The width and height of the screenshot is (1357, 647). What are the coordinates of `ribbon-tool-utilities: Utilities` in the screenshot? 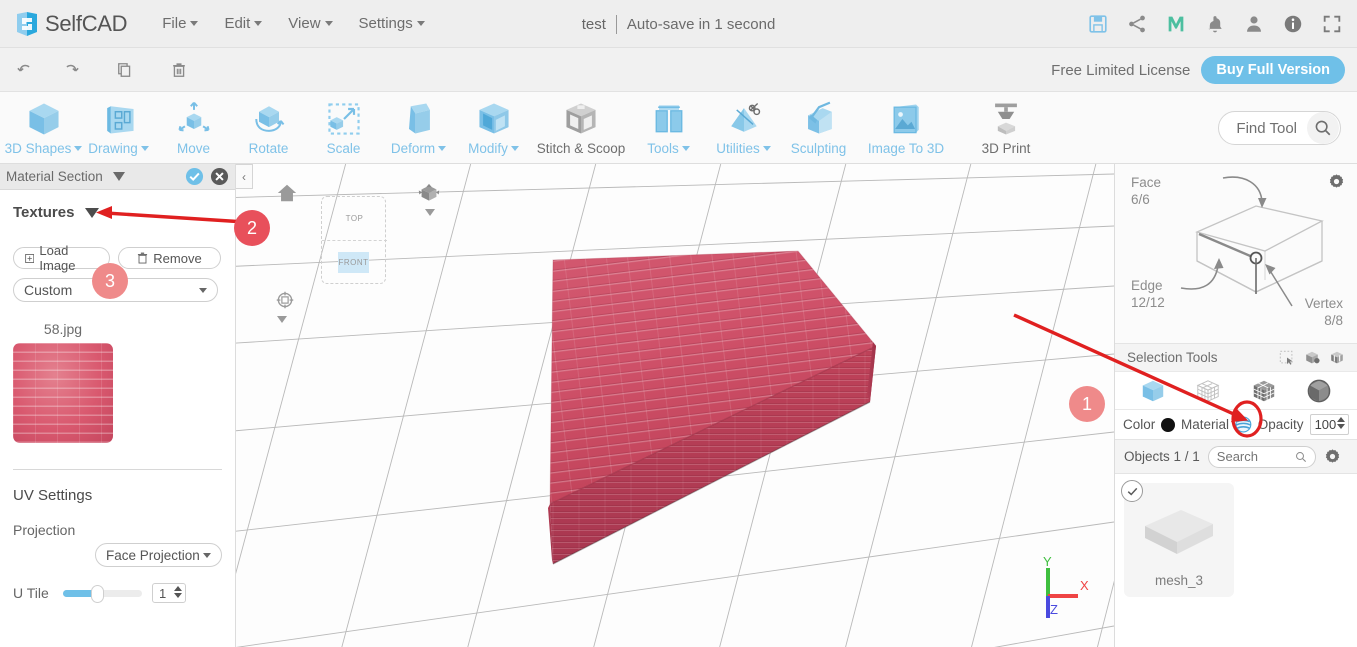 It's located at (743, 127).